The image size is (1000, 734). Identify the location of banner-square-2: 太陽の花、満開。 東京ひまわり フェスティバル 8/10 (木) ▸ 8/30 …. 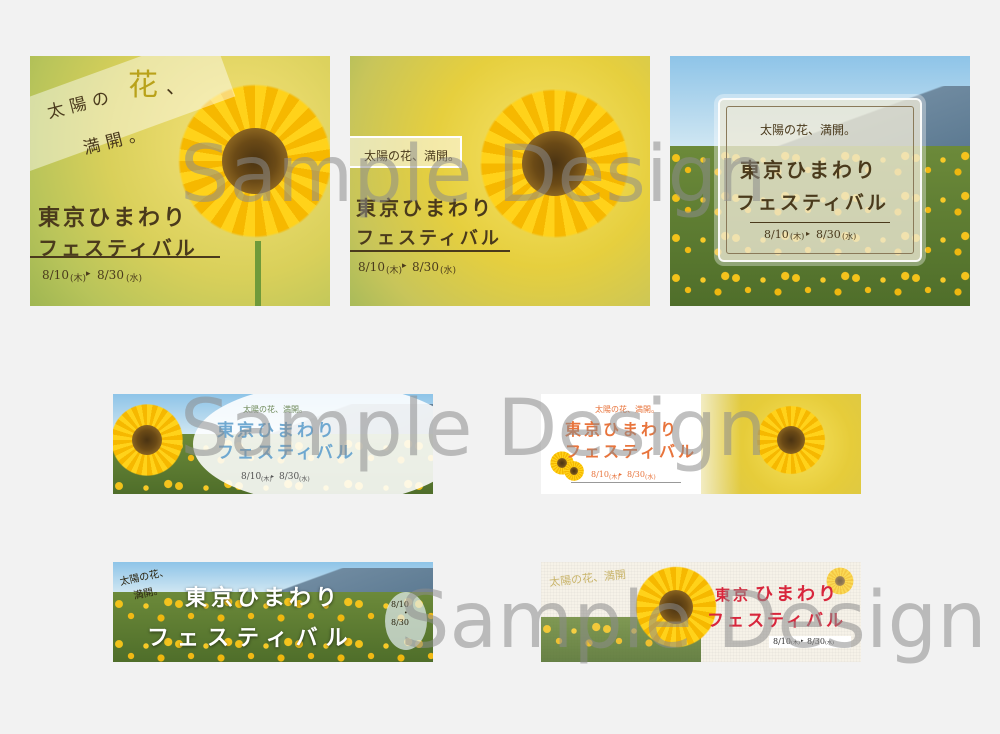
(500, 181).